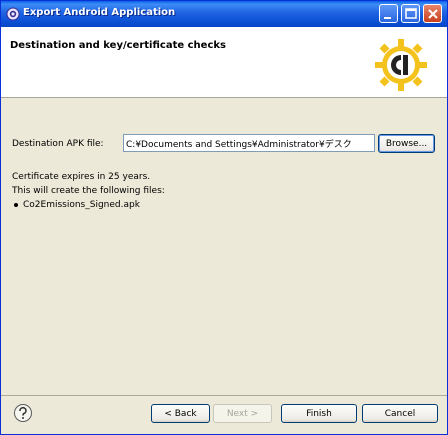  Describe the element at coordinates (99, 12) in the screenshot. I see `window-title: Export Android Application` at that location.